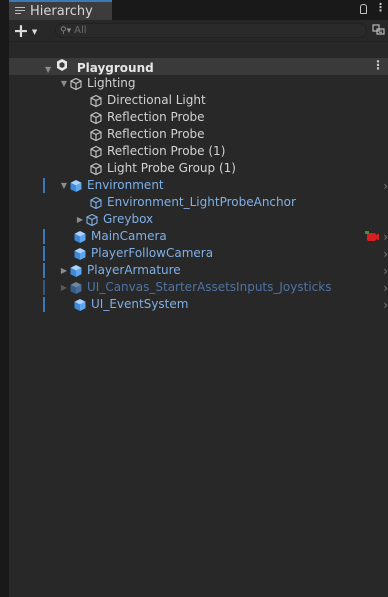 The width and height of the screenshot is (388, 597). I want to click on hierarchy-item-playerarmature: ▶ PlayerArmature ›, so click(198, 270).